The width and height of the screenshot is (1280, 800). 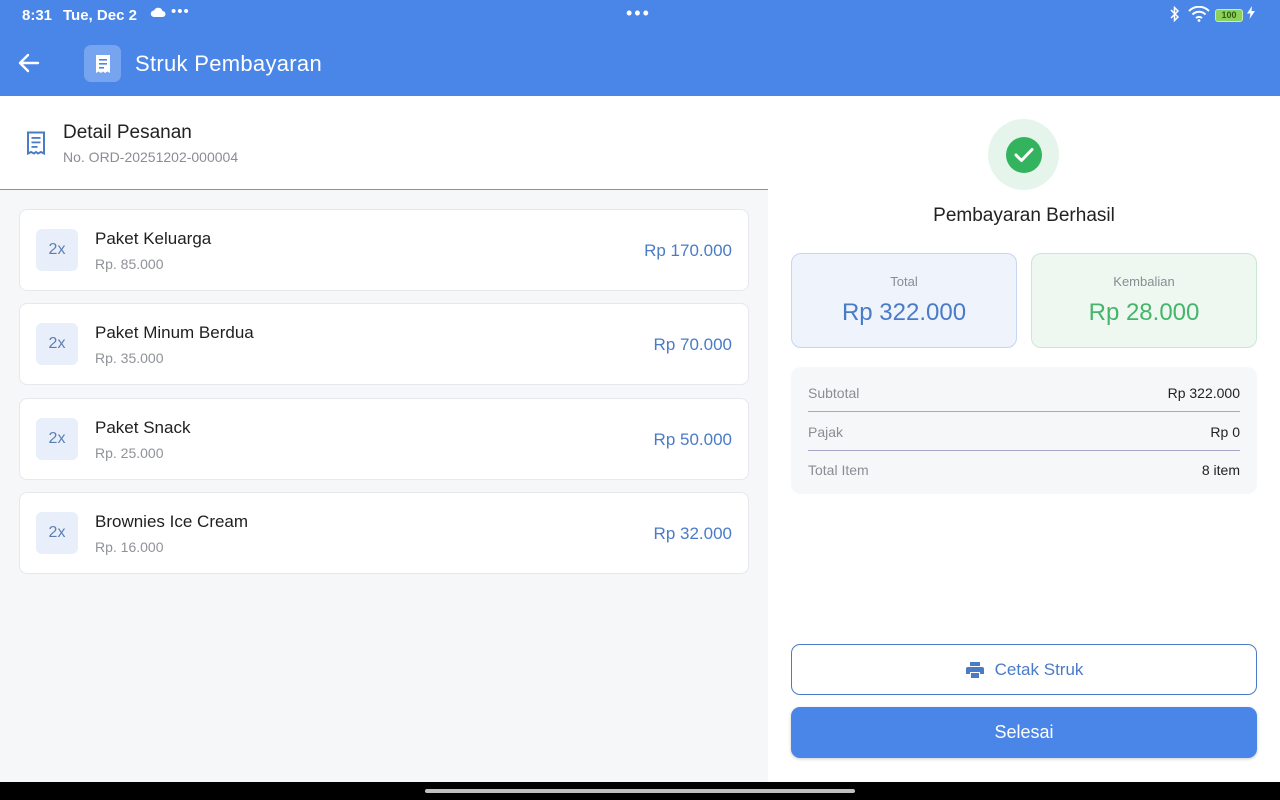 What do you see at coordinates (692, 344) in the screenshot?
I see `item-total: Rp 70.000` at bounding box center [692, 344].